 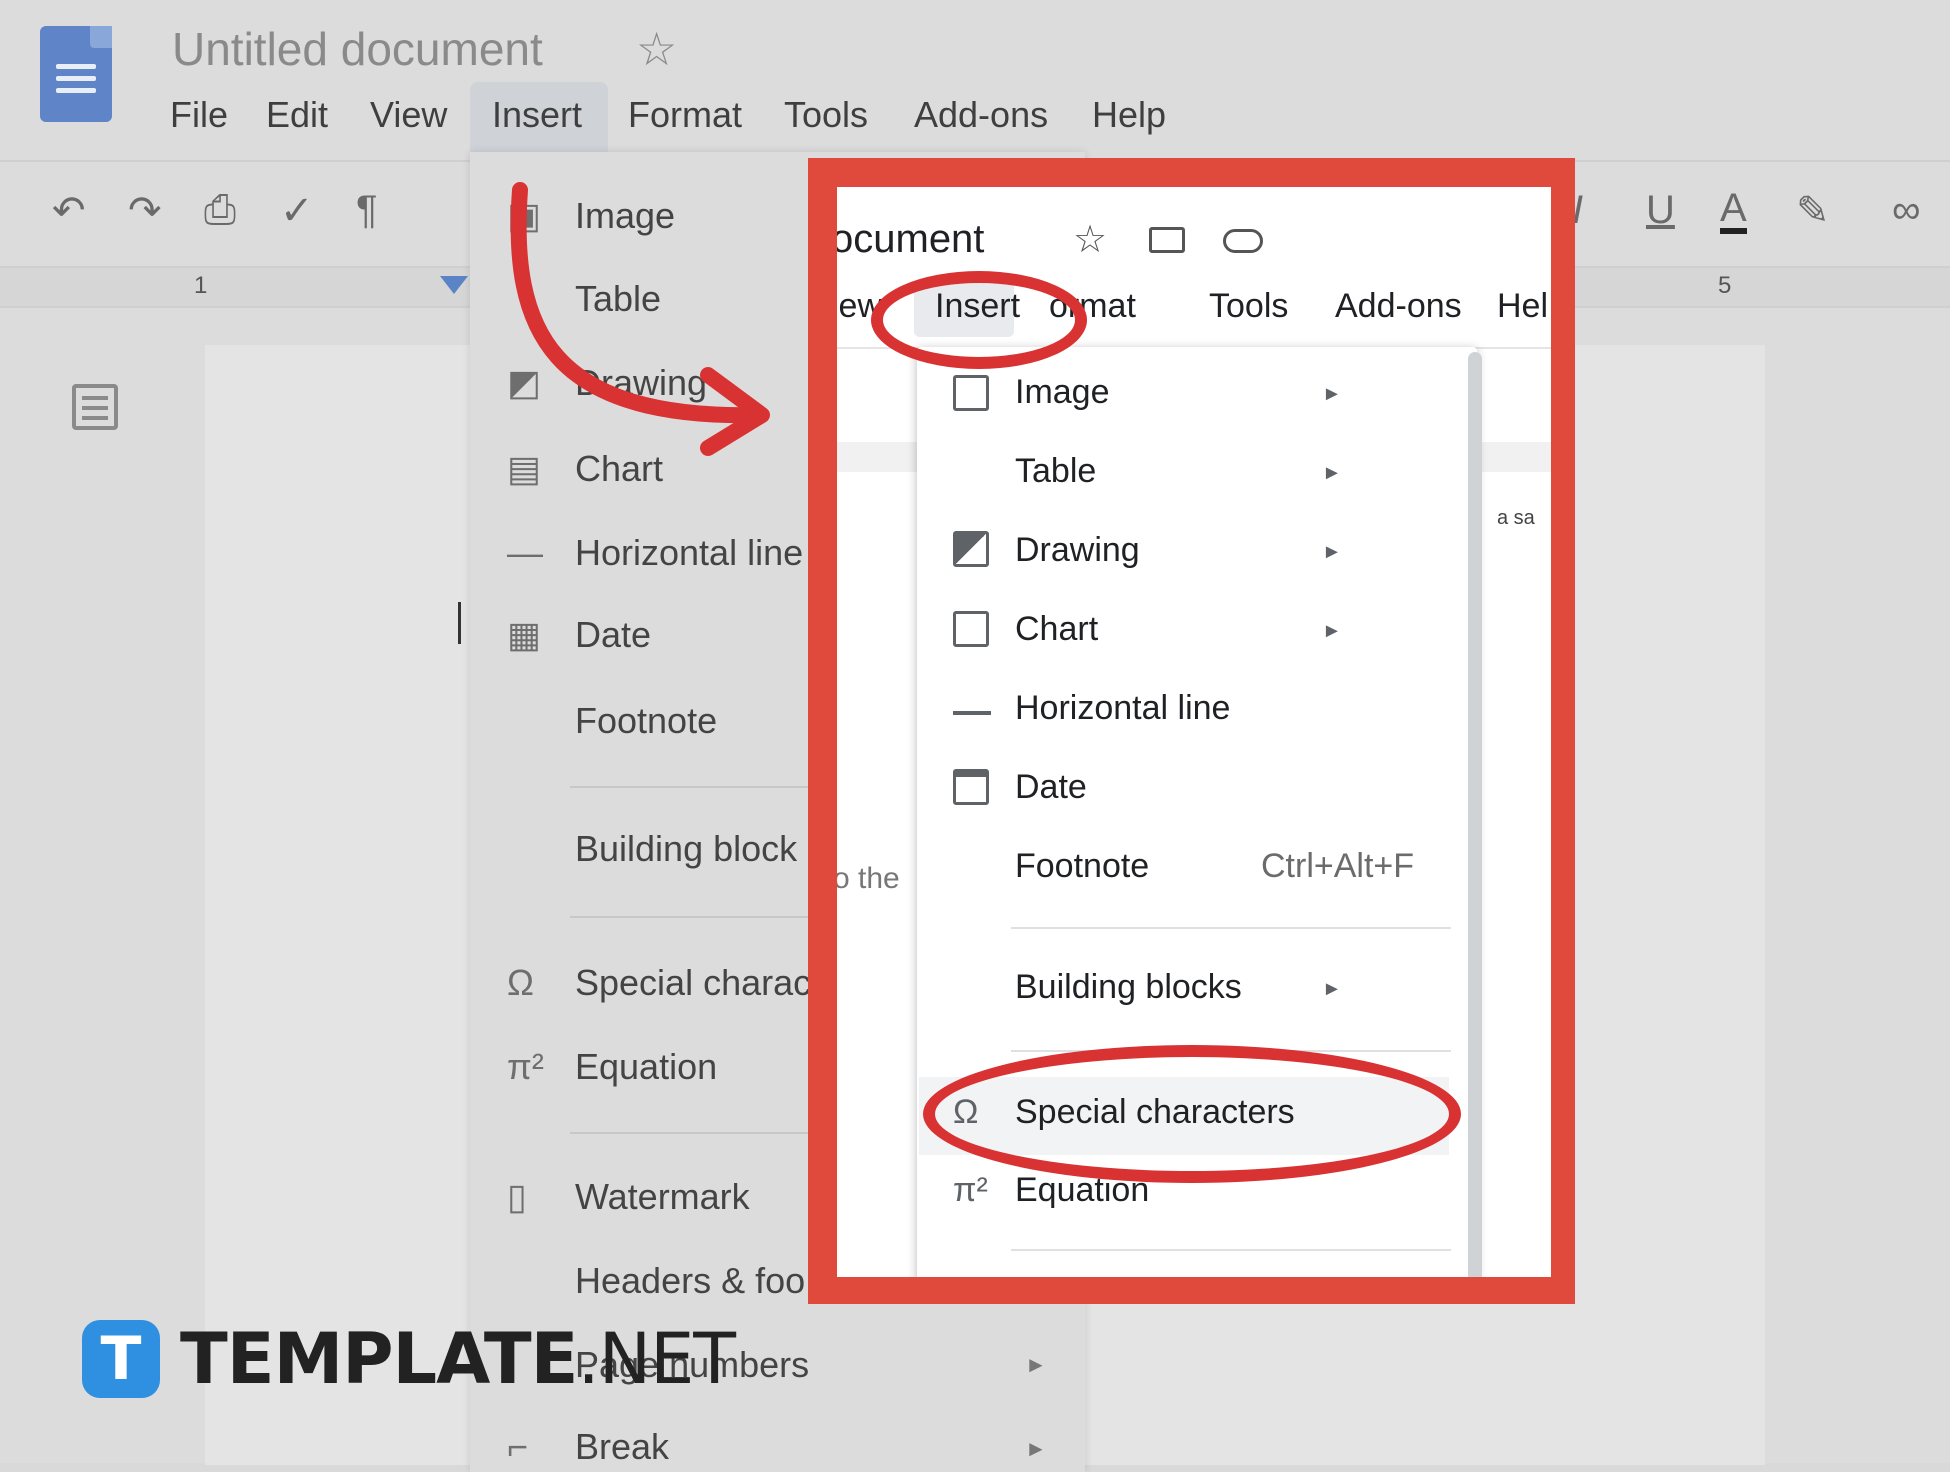 I want to click on chart-icon, so click(x=971, y=629).